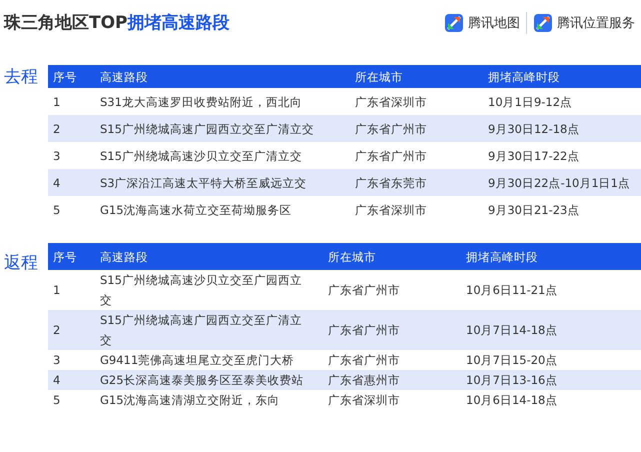 This screenshot has width=641, height=452. What do you see at coordinates (201, 156) in the screenshot?
I see `table-cell-text: S15广州绕城高速沙贝立交至广清立交` at bounding box center [201, 156].